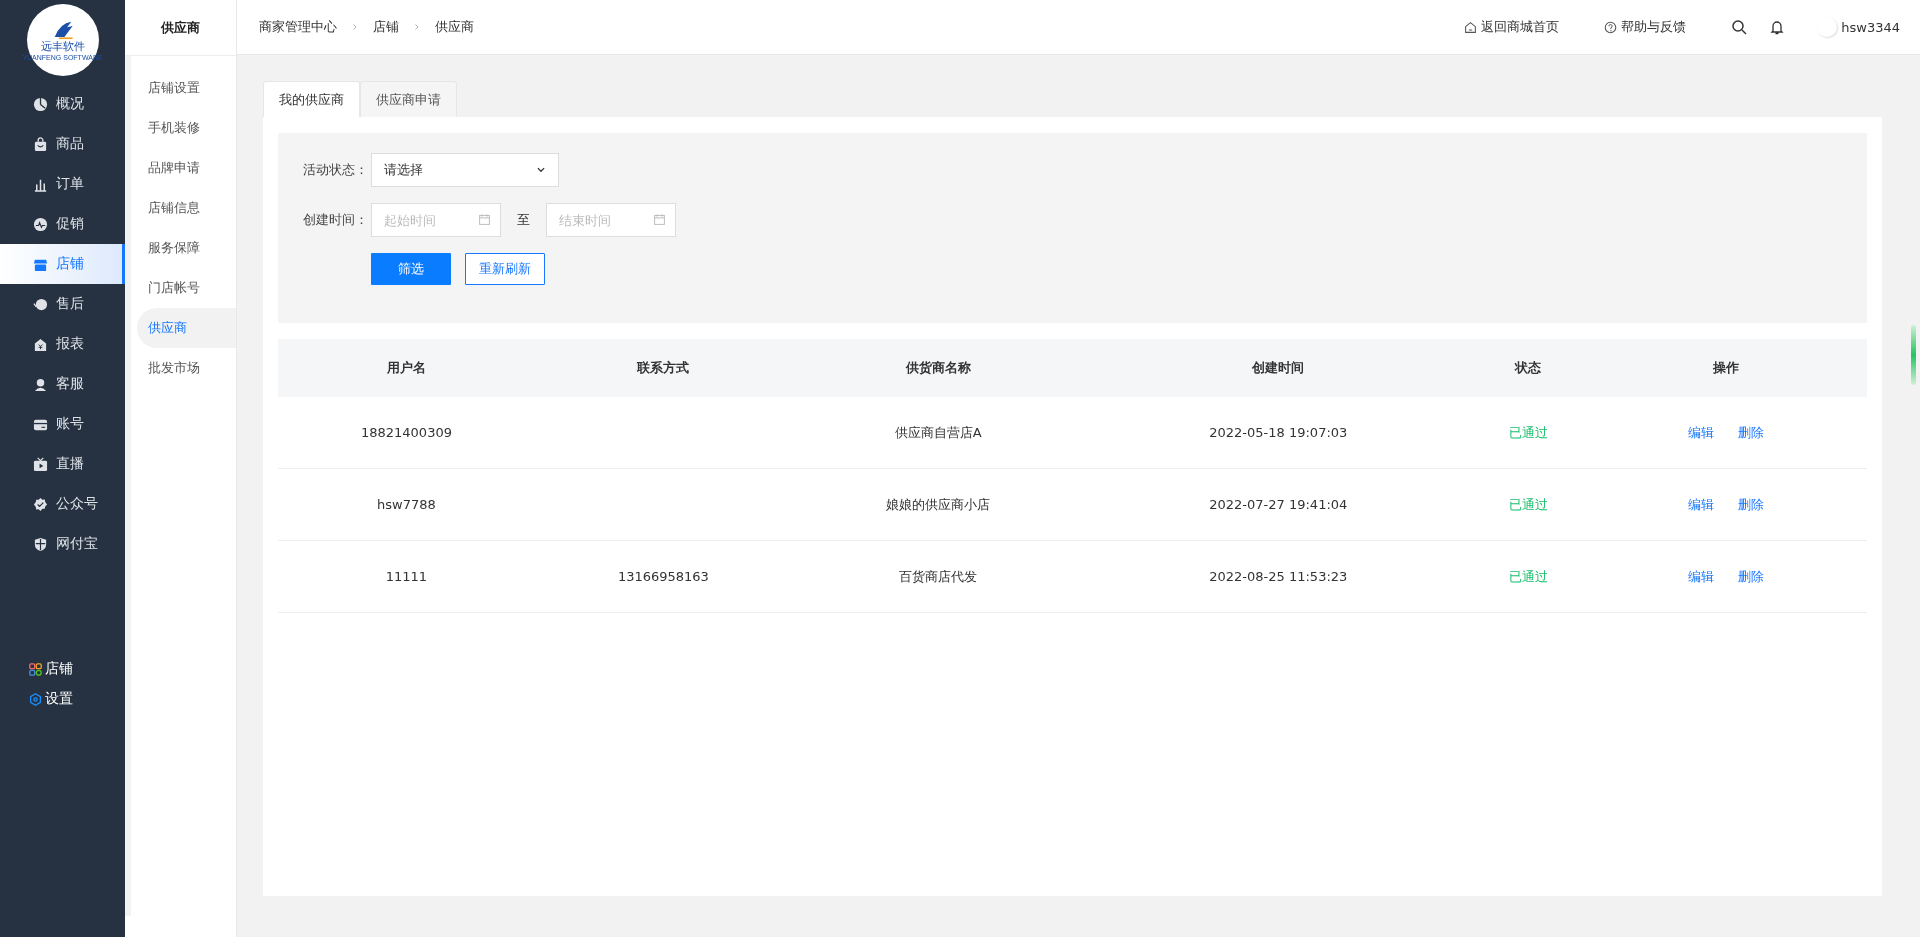 Image resolution: width=1920 pixels, height=937 pixels. What do you see at coordinates (62, 104) in the screenshot?
I see `sidebar-item: 概况` at bounding box center [62, 104].